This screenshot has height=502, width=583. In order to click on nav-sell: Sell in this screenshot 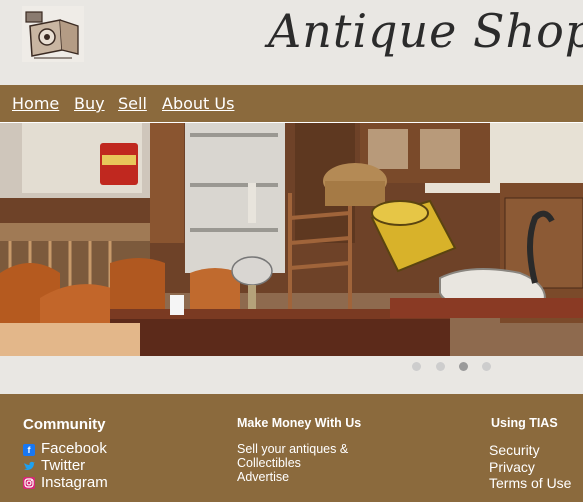, I will do `click(132, 103)`.